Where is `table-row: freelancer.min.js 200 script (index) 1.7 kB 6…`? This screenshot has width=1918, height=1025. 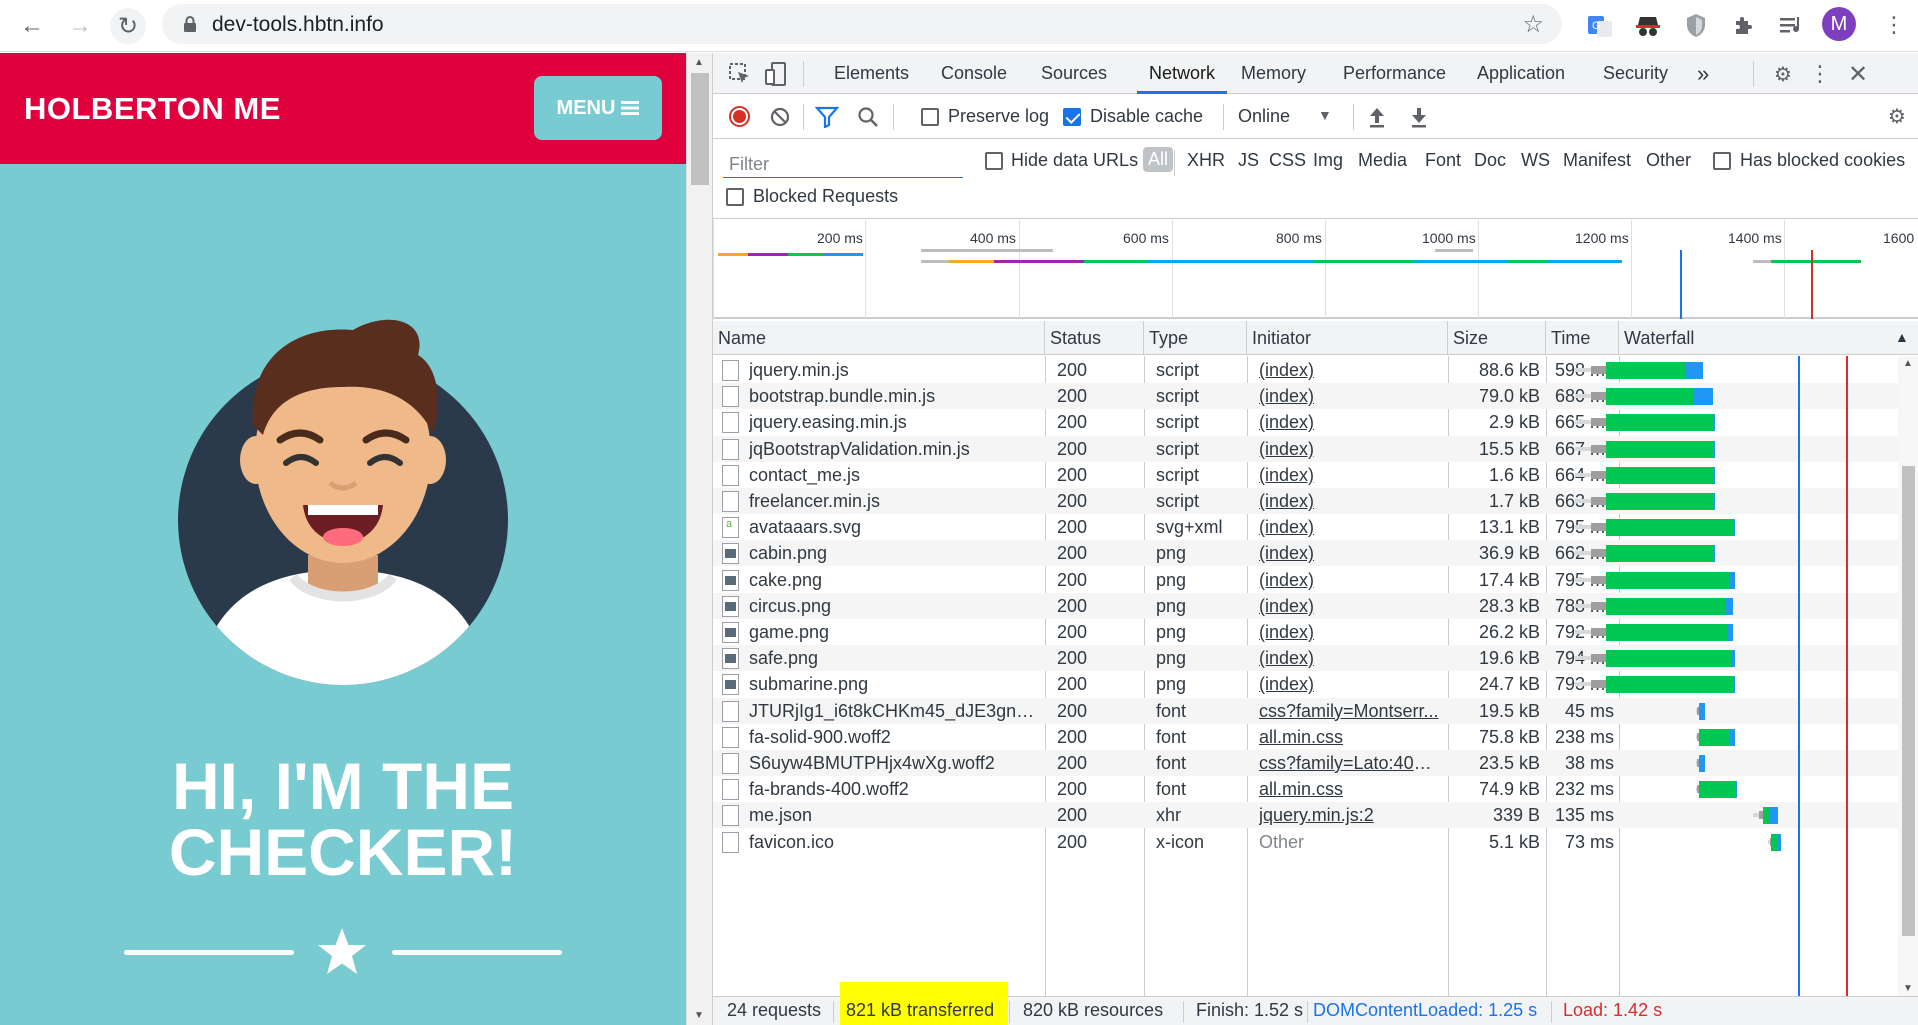
table-row: freelancer.min.js 200 script (index) 1.7 kB 6… is located at coordinates (1305, 501).